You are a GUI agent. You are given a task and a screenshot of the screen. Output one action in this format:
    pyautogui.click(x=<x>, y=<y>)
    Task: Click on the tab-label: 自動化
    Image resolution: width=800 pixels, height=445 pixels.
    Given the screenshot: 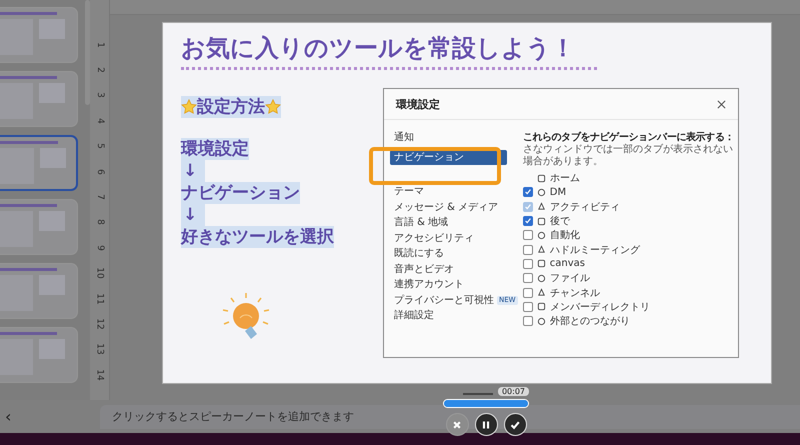 What is the action you would take?
    pyautogui.click(x=565, y=235)
    